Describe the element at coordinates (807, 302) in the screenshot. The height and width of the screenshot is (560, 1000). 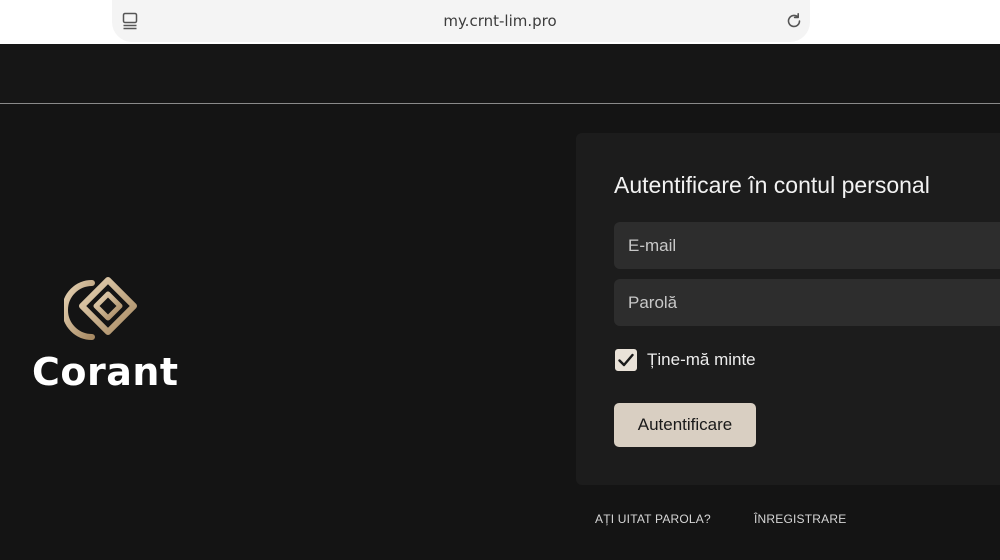
I see `password-field` at that location.